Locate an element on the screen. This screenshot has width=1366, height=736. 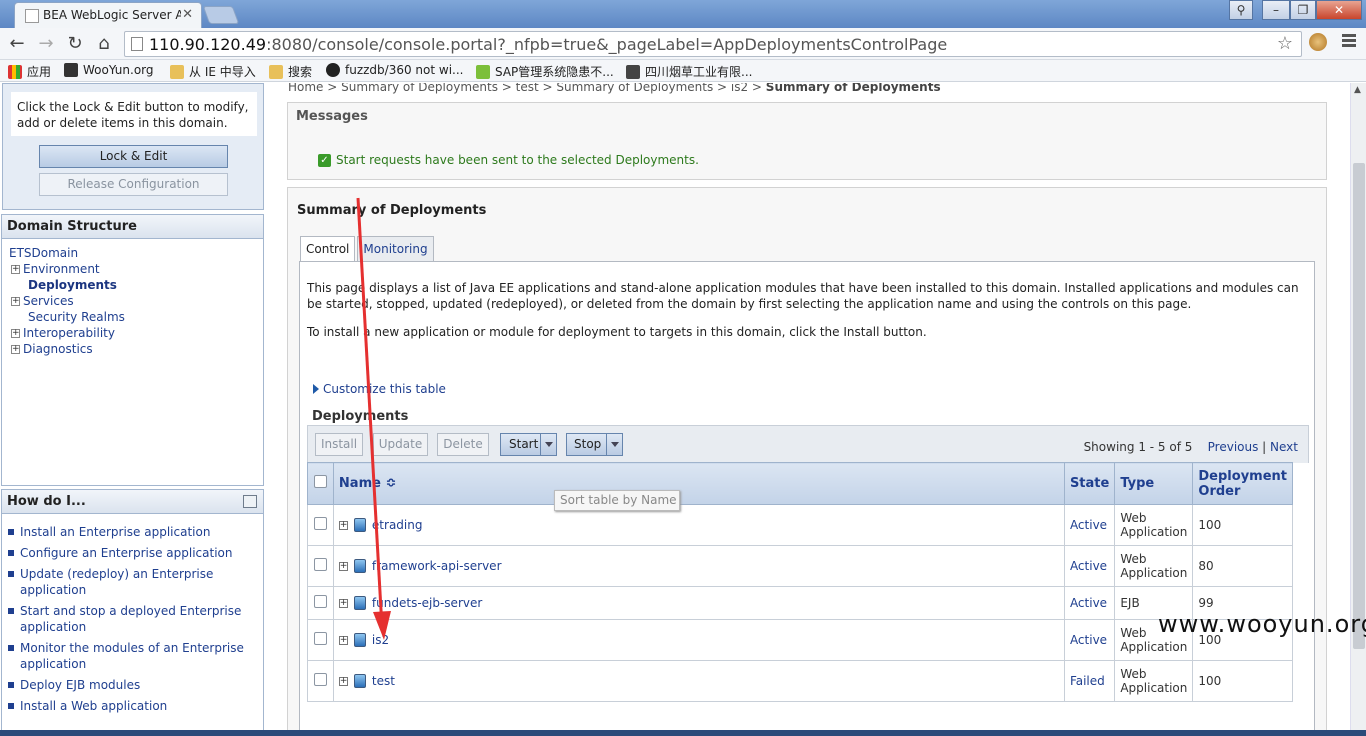
close-tab-icon: ✕ is located at coordinates (187, 14).